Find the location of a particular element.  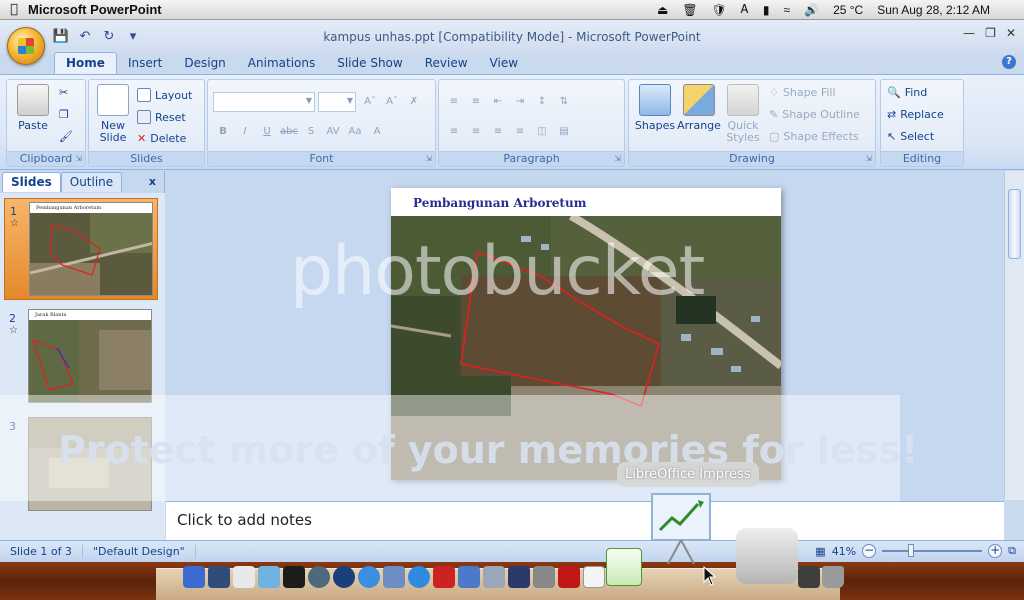

tab-view: View is located at coordinates (504, 63).